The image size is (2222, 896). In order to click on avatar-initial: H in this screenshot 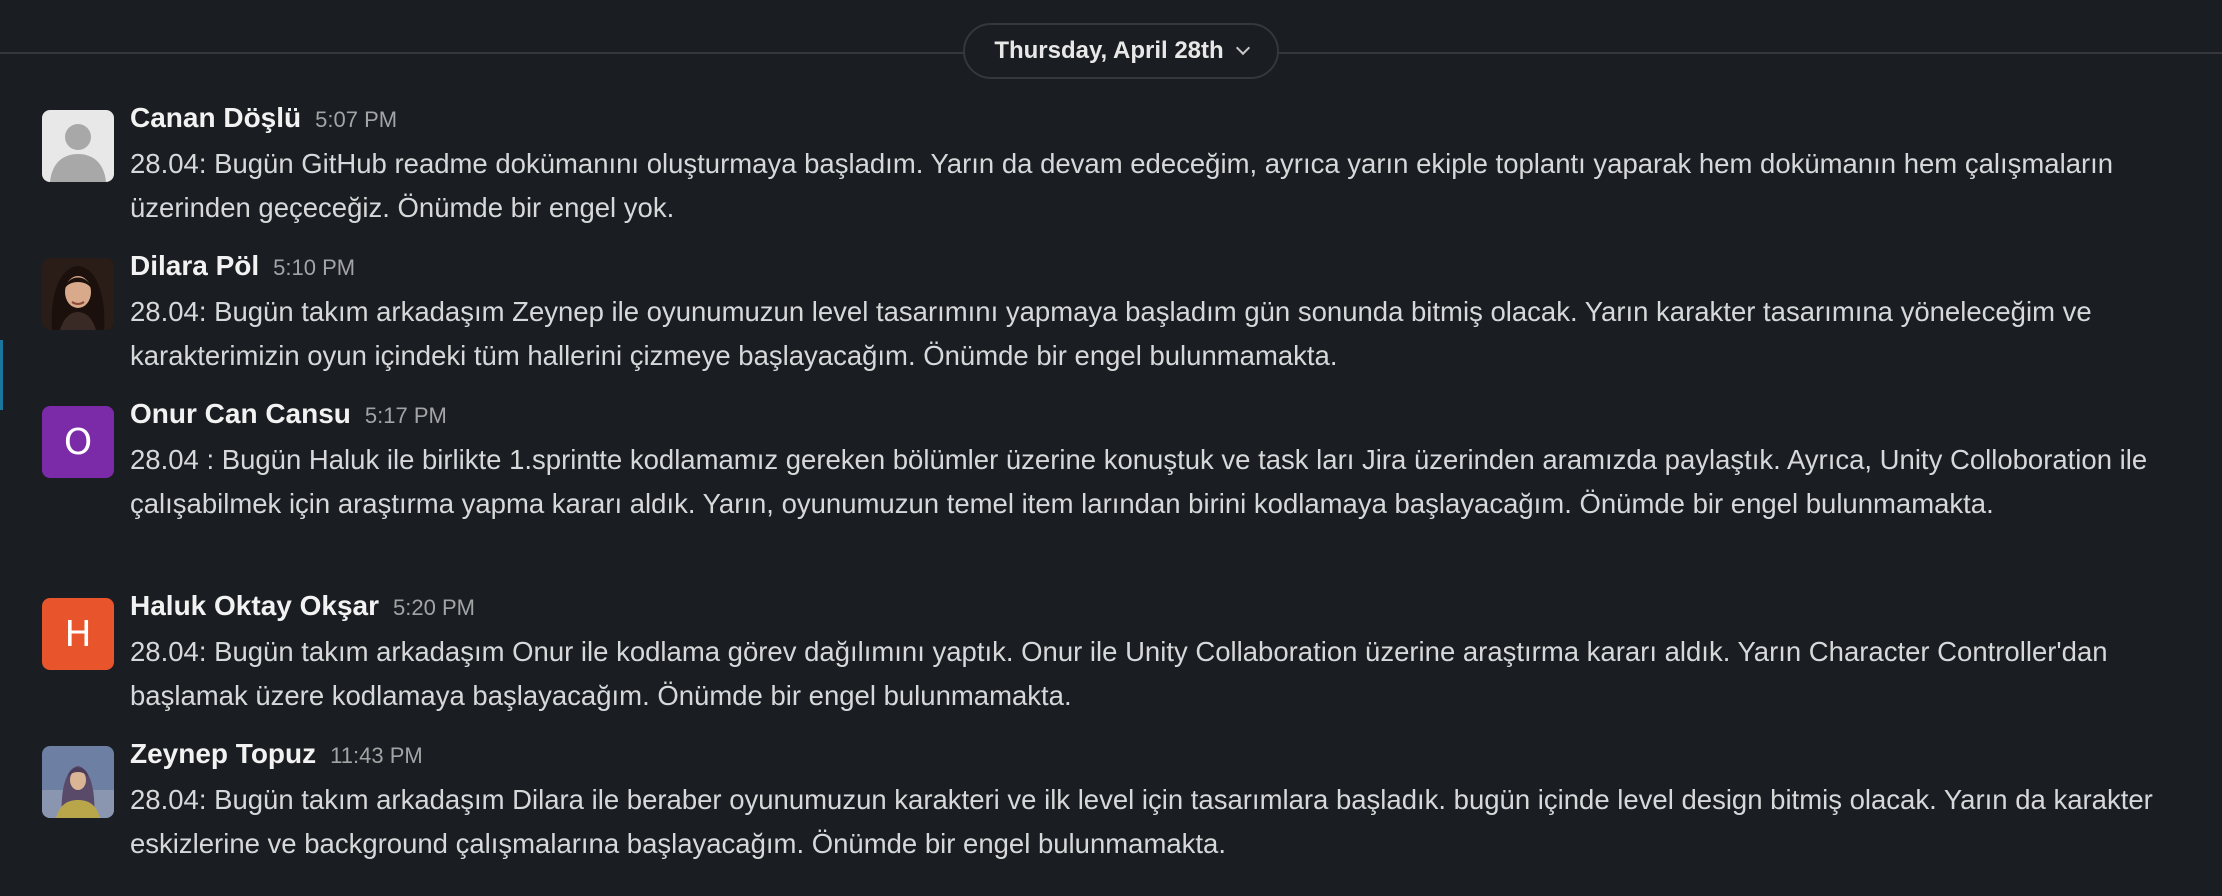, I will do `click(78, 634)`.